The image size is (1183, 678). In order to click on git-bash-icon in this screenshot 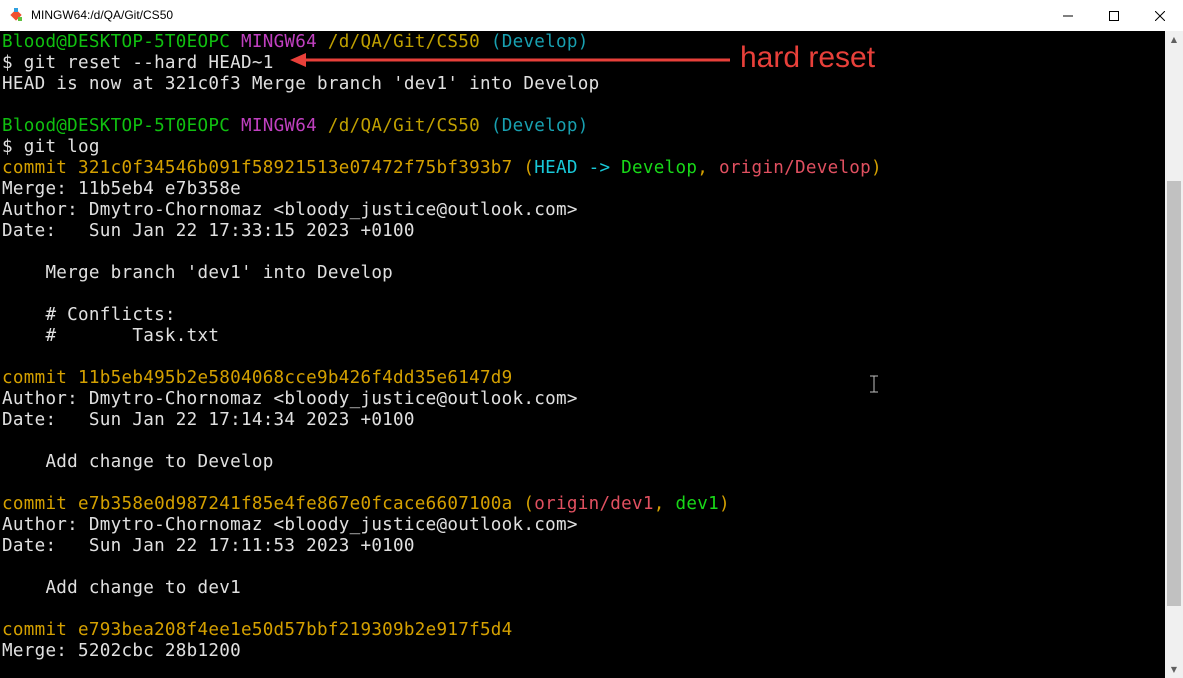, I will do `click(16, 14)`.